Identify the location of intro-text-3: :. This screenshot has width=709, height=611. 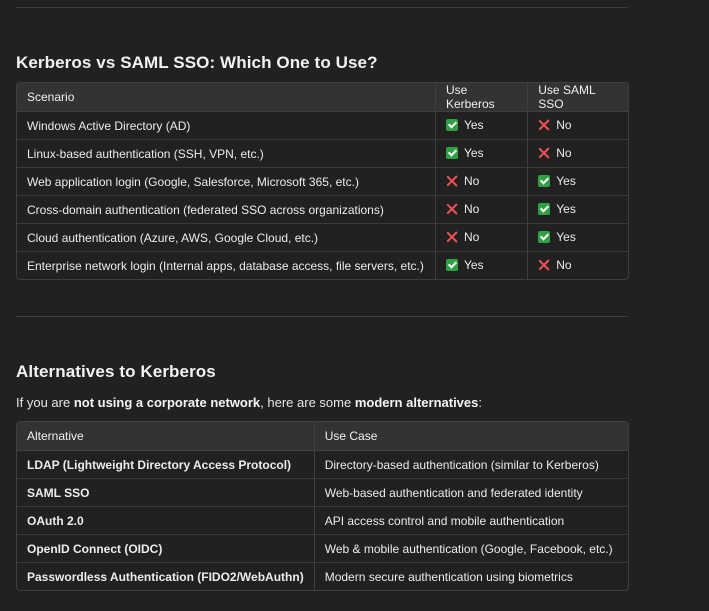
(480, 402).